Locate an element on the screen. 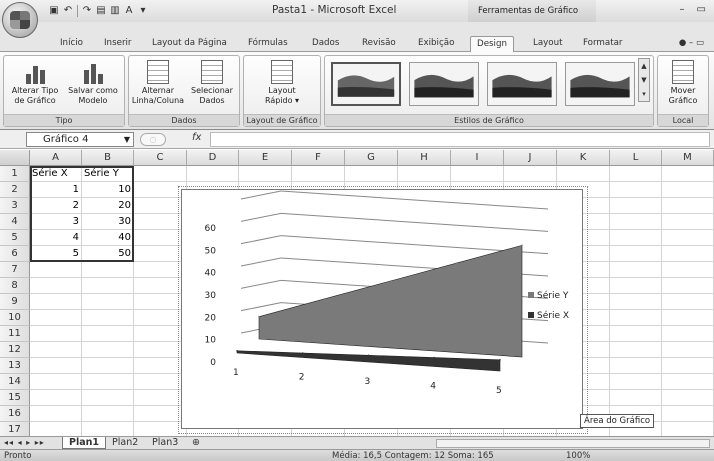 Image resolution: width=714 pixels, height=461 pixels. mover-grafico-button: Mover Gráfico is located at coordinates (683, 83).